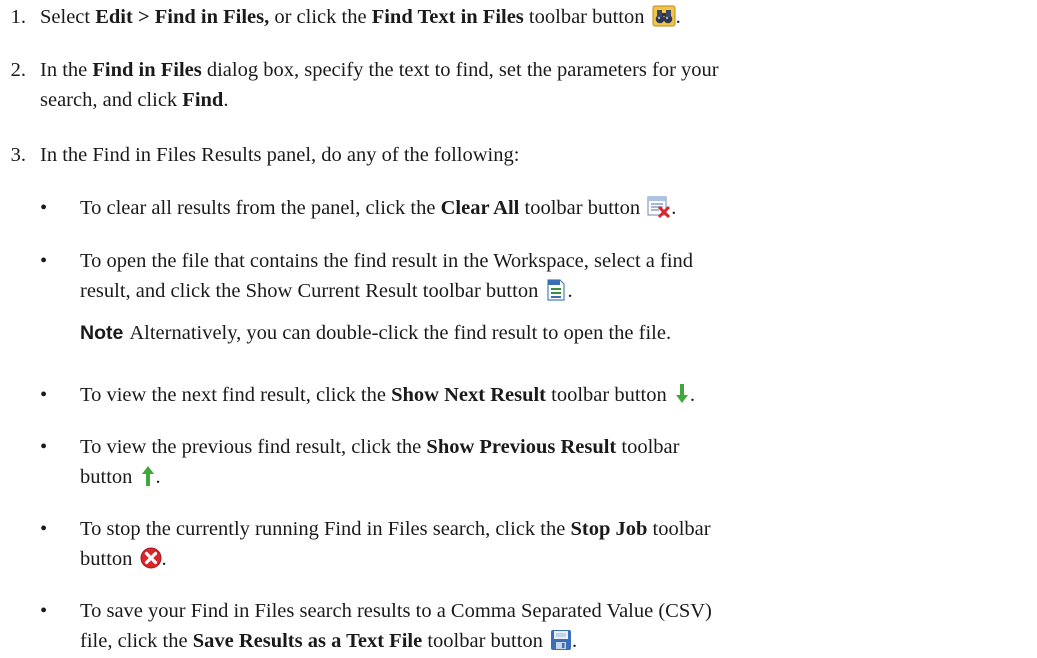  Describe the element at coordinates (136, 641) in the screenshot. I see `text-run: file, click the` at that location.